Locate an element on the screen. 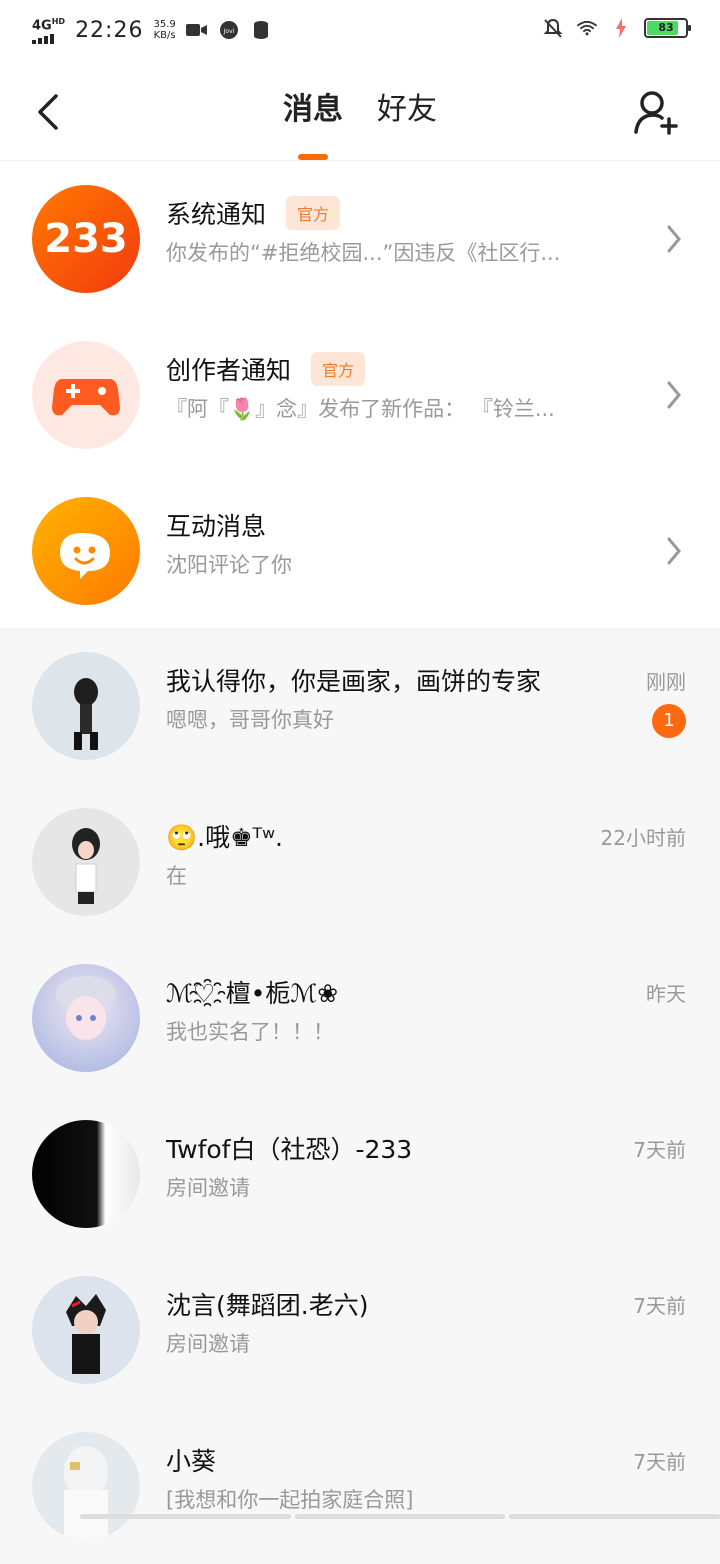  conversation-item: ℳ♡҈檀•栀ℳ❀ 我也实名了！！！ 昨天 is located at coordinates (360, 1018).